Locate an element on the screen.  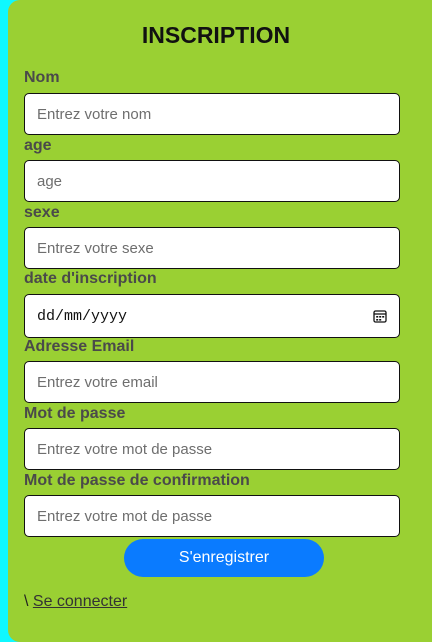
name-input is located at coordinates (212, 114).